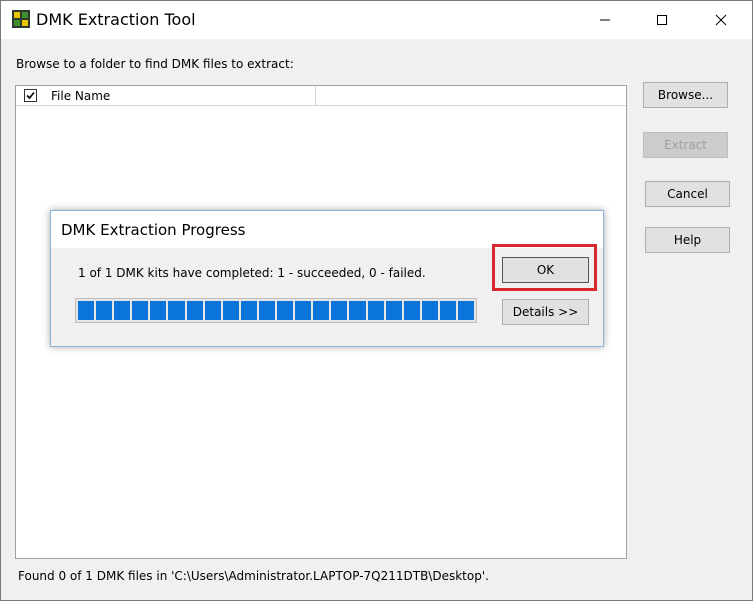 The width and height of the screenshot is (753, 601). What do you see at coordinates (687, 240) in the screenshot?
I see `help-button: Help` at bounding box center [687, 240].